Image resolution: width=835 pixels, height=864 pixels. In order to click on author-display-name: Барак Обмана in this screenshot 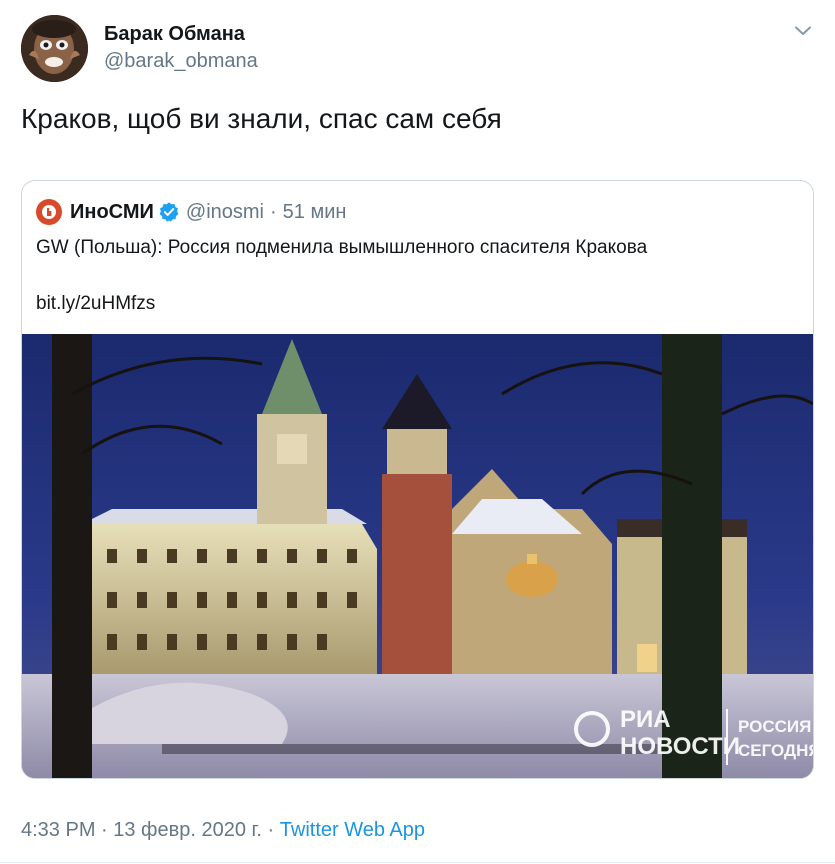, I will do `click(174, 34)`.